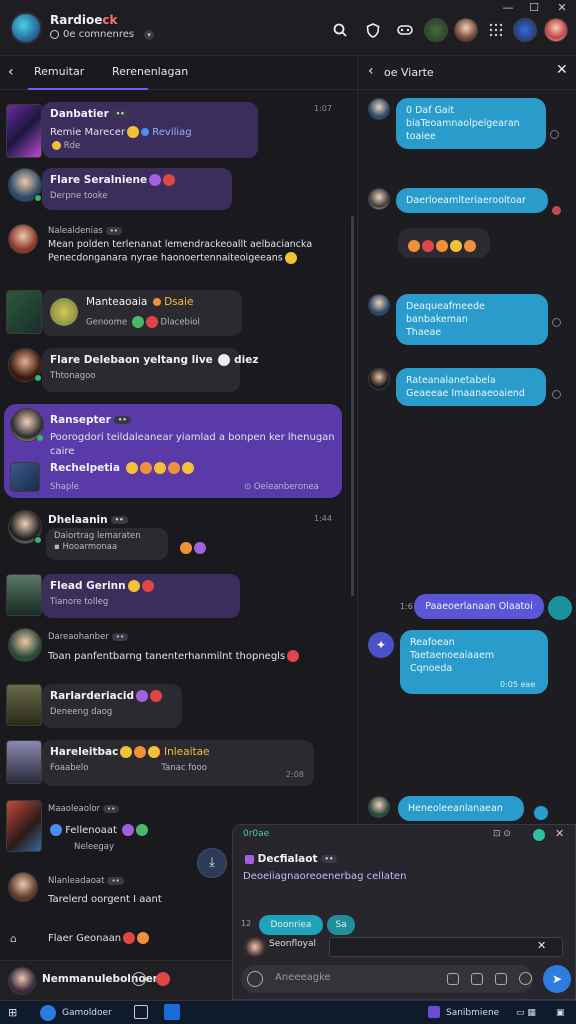 The image size is (576, 1024). Describe the element at coordinates (477, 979) in the screenshot. I see `image-icon` at that location.